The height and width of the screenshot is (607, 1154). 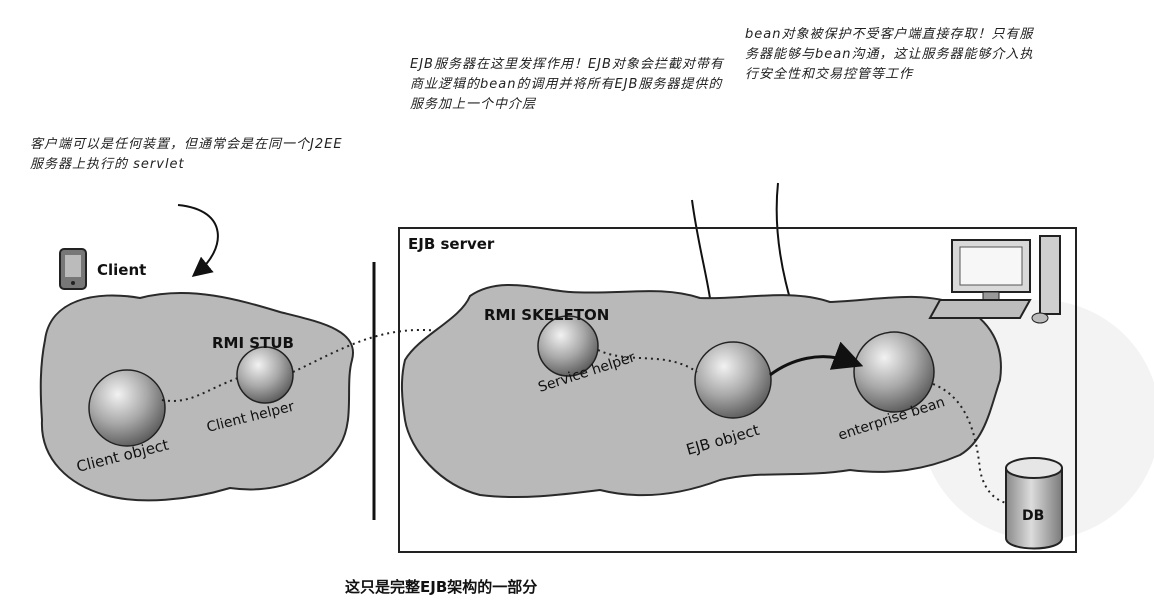 What do you see at coordinates (994, 279) in the screenshot?
I see `computer-icon` at bounding box center [994, 279].